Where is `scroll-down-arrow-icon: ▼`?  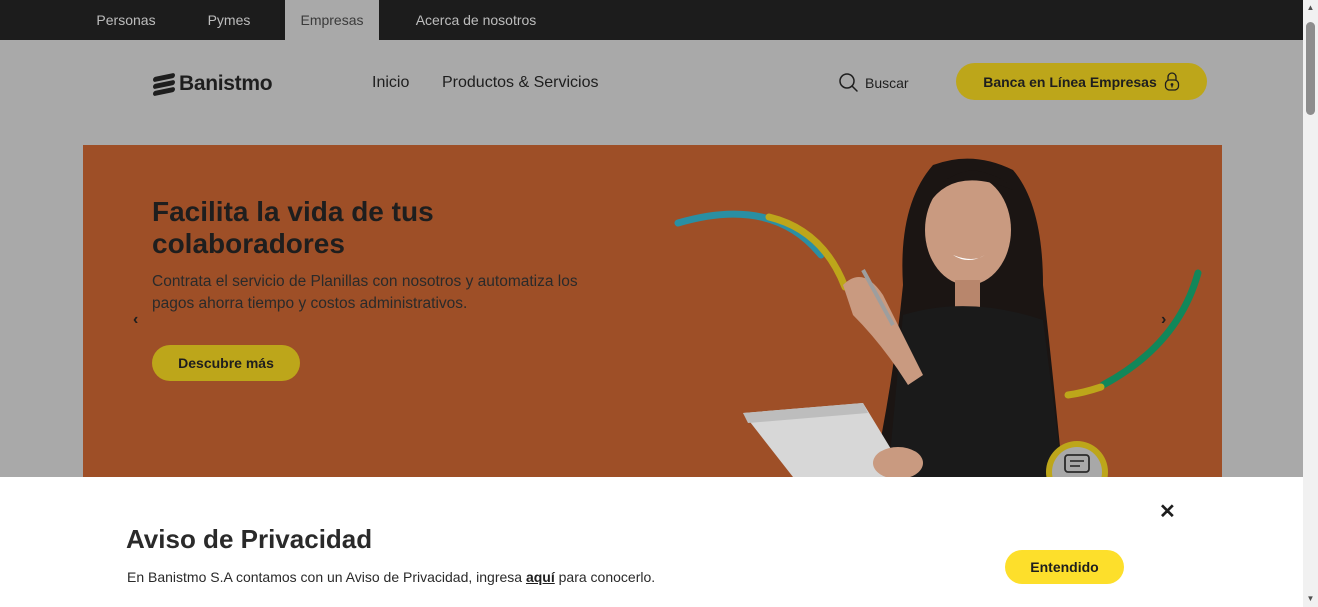 scroll-down-arrow-icon: ▼ is located at coordinates (1310, 599).